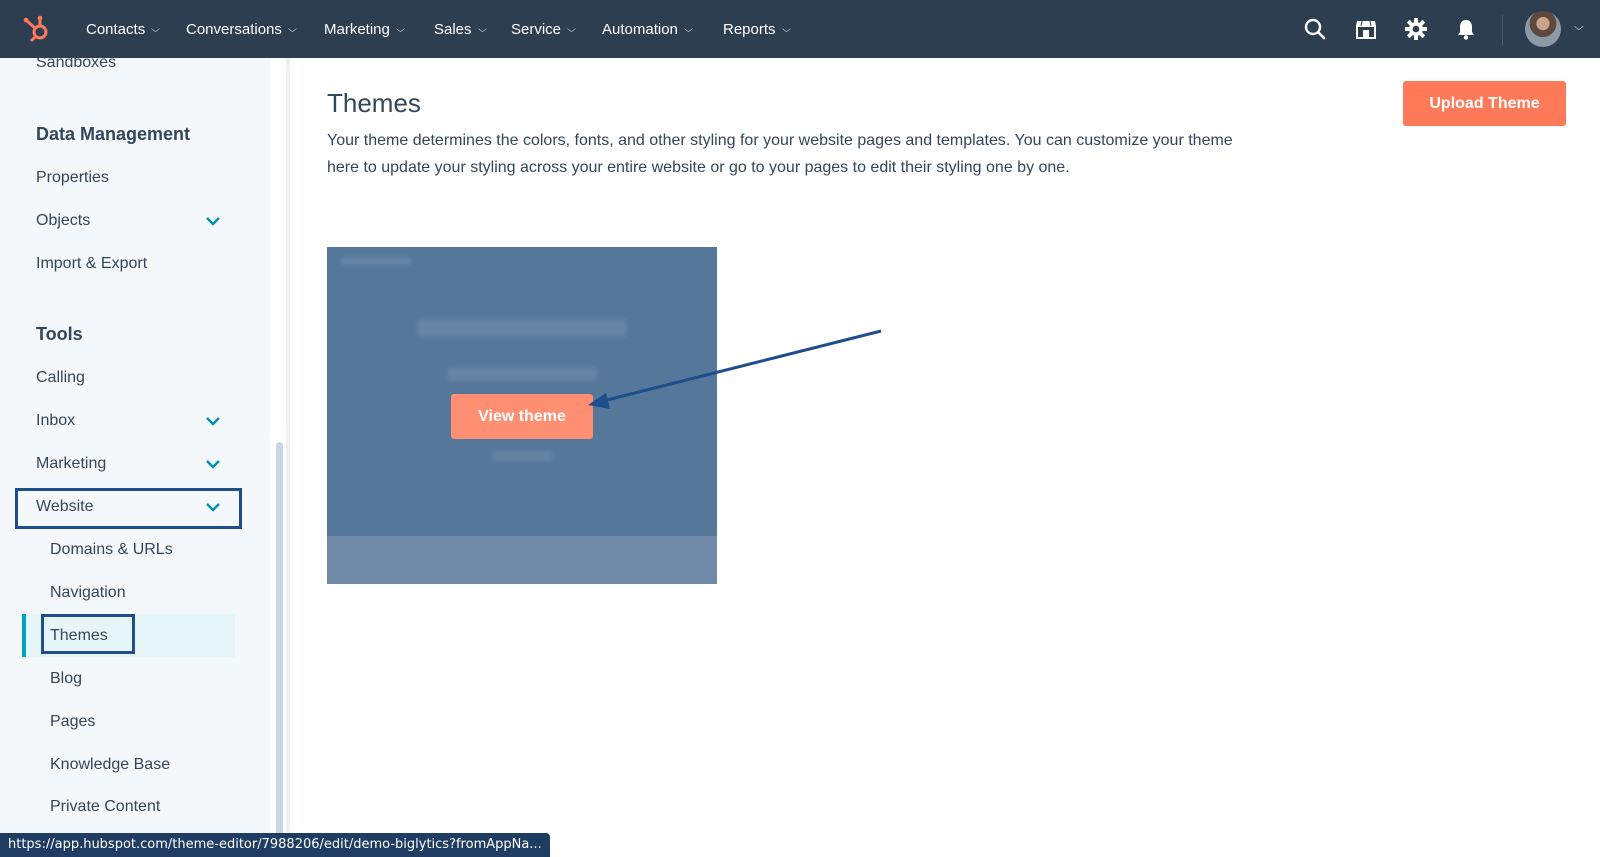 The image size is (1600, 857). I want to click on nav-automation: Automation ⌵, so click(647, 29).